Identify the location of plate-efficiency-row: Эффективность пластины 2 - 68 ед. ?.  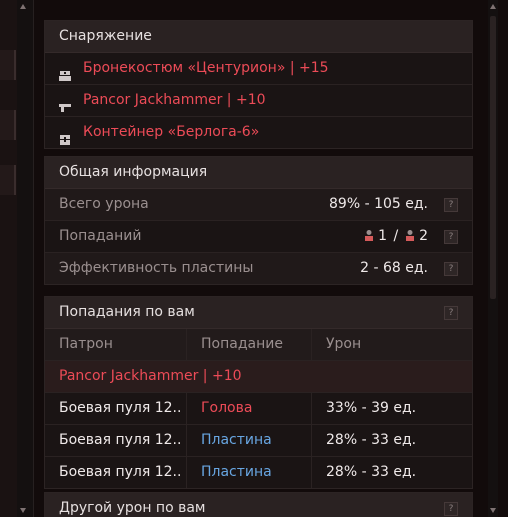
(258, 268).